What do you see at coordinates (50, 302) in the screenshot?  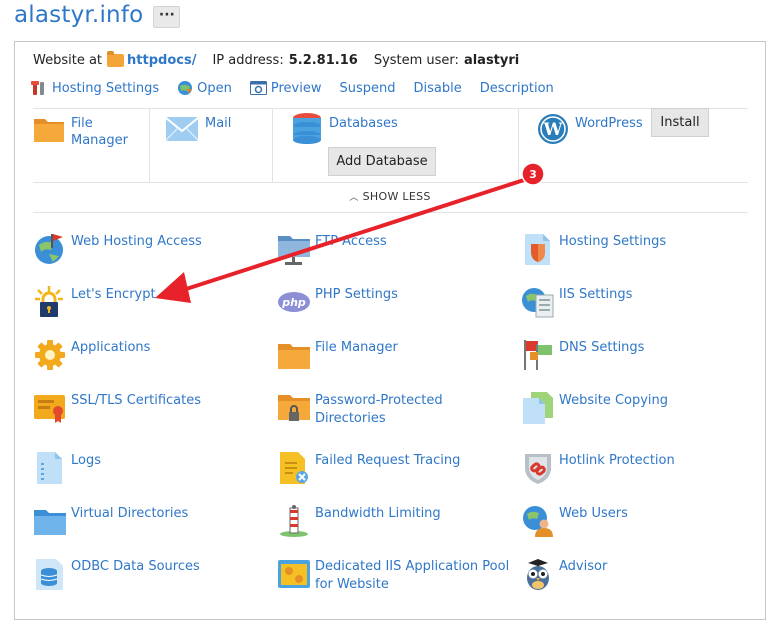 I see `lets-encrypt-lock-icon` at bounding box center [50, 302].